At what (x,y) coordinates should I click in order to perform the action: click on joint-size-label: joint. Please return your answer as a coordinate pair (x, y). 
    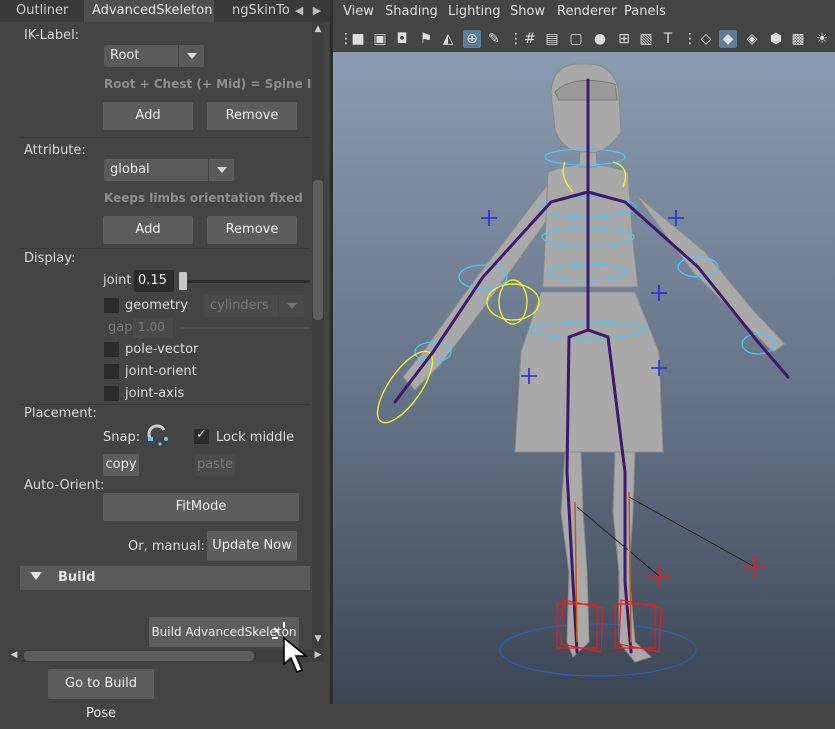
    Looking at the image, I should click on (117, 280).